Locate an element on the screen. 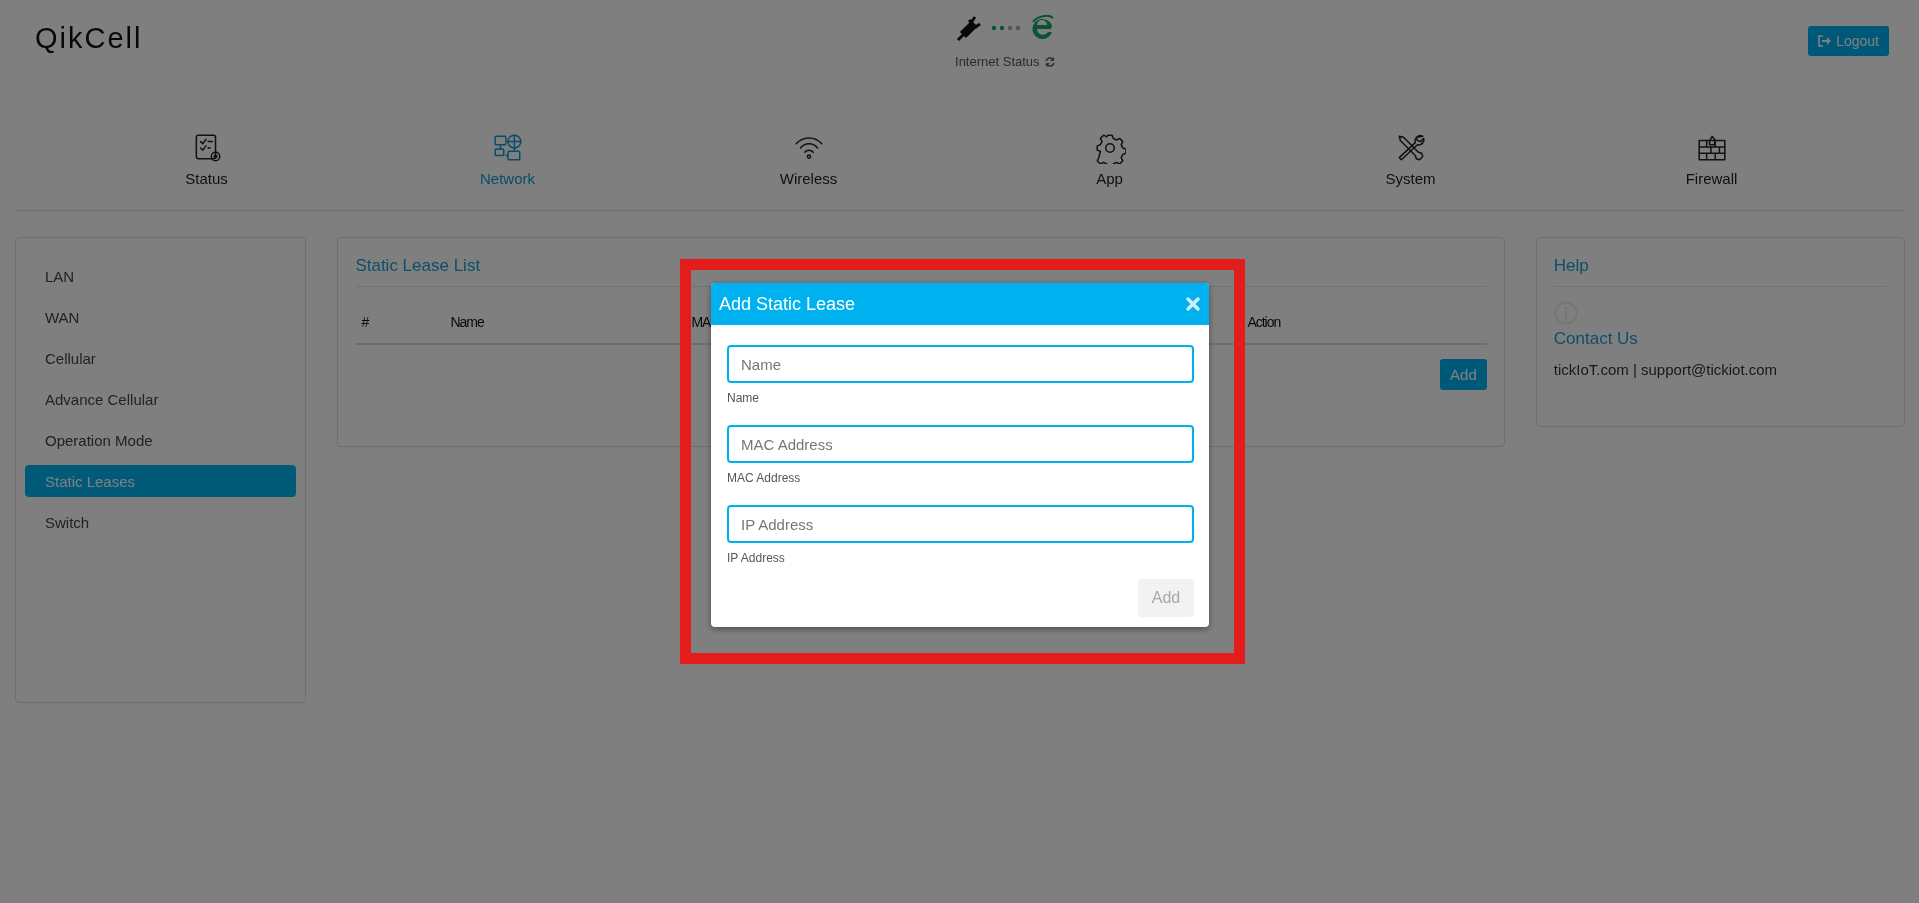 The width and height of the screenshot is (1919, 903). nav-tab: System is located at coordinates (1410, 171).